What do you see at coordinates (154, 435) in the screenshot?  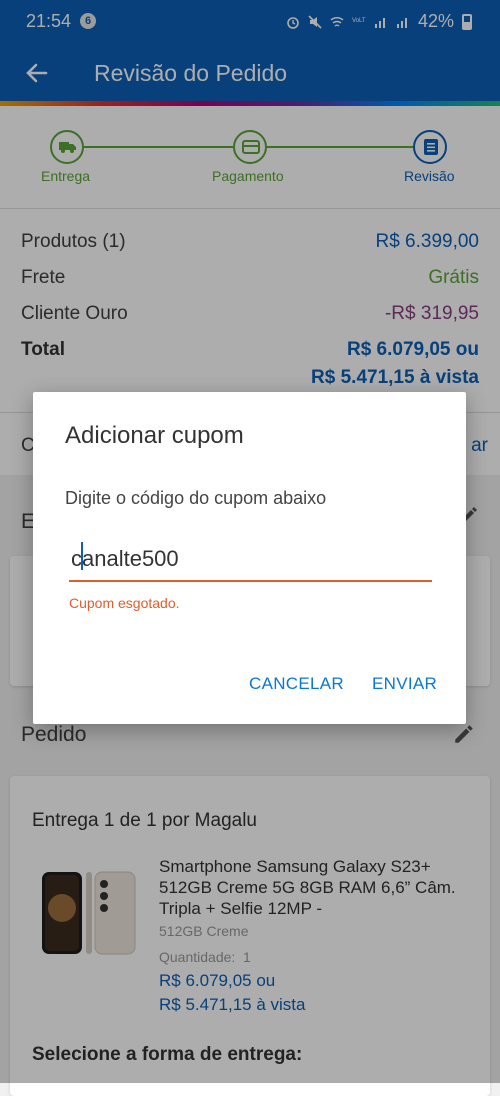 I see `dialog-title: Adicionar cupom` at bounding box center [154, 435].